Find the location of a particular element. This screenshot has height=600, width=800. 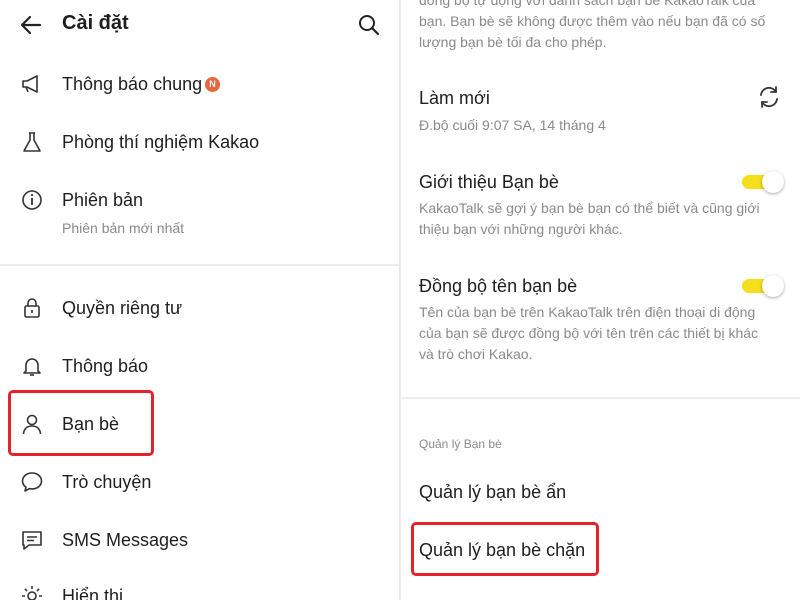

chat-bubble-icon is located at coordinates (32, 482).